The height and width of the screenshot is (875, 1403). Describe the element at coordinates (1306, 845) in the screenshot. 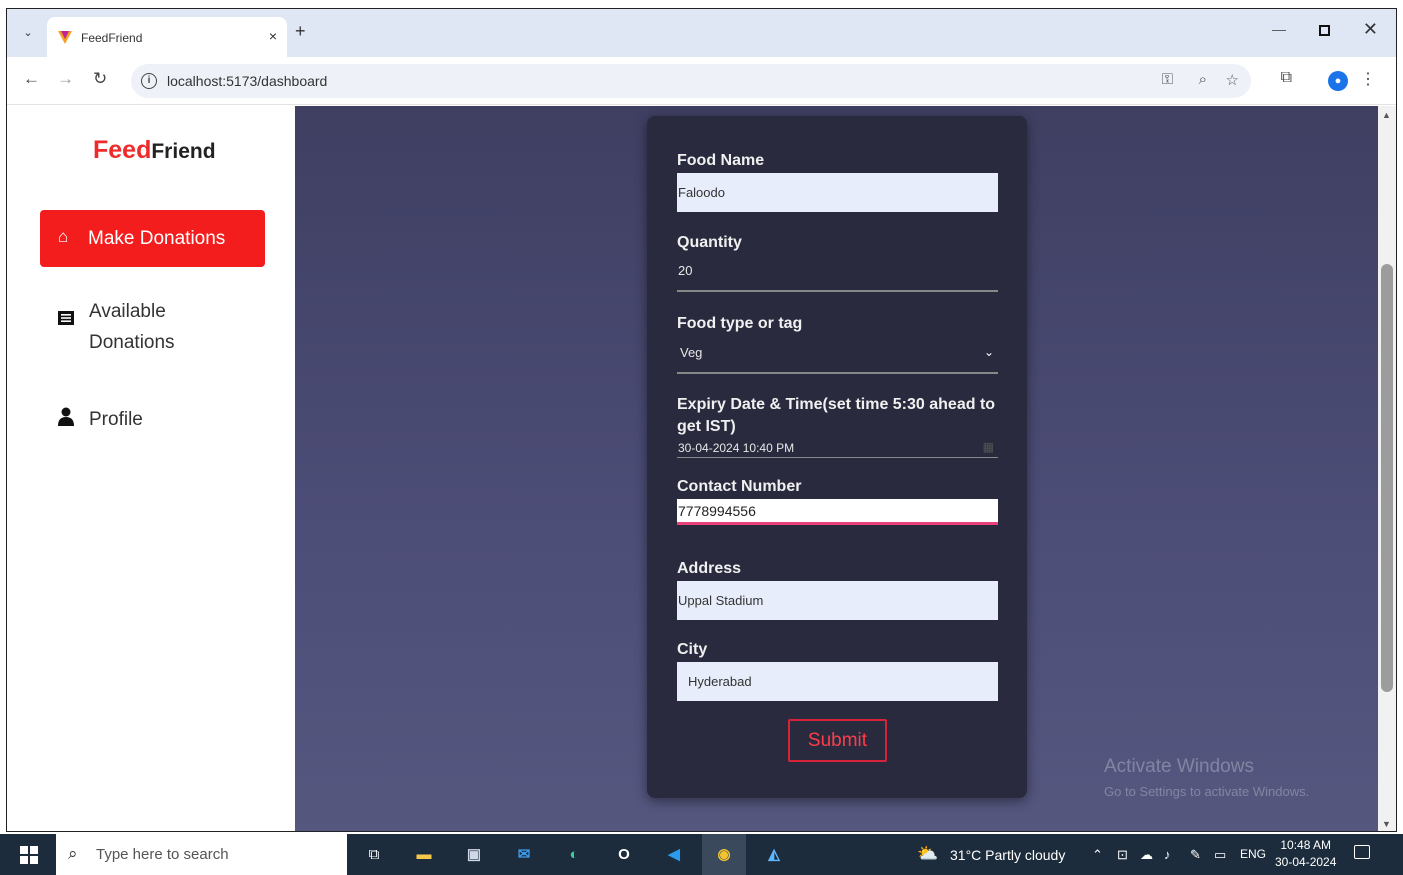

I see `clock-time: 10:48 AM` at that location.